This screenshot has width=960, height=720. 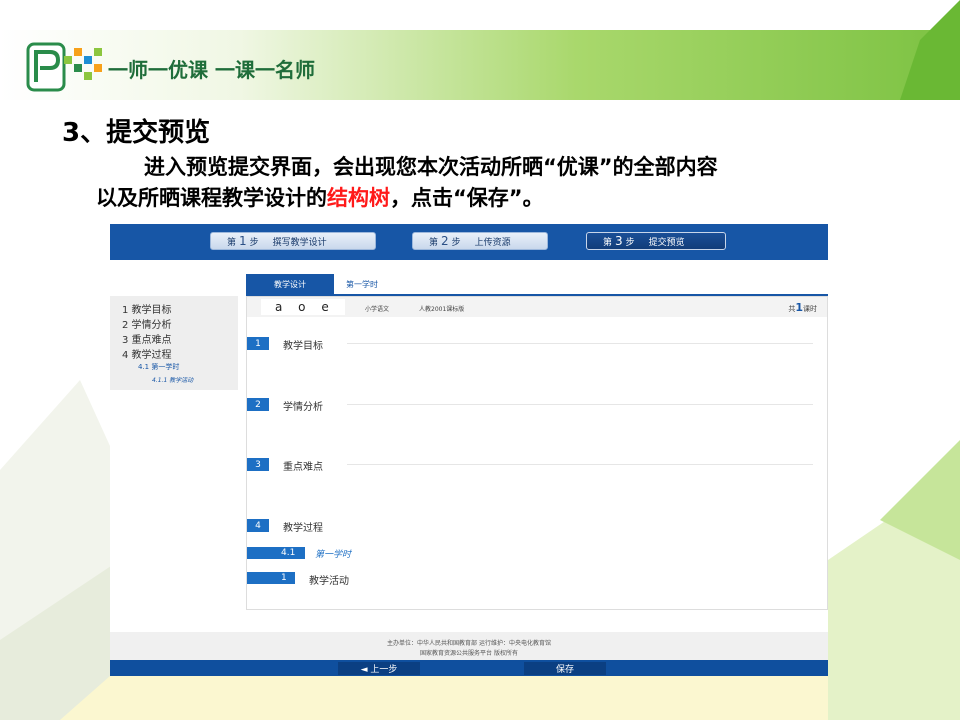 What do you see at coordinates (362, 284) in the screenshot?
I see `tab-first-lesson: 第一学时` at bounding box center [362, 284].